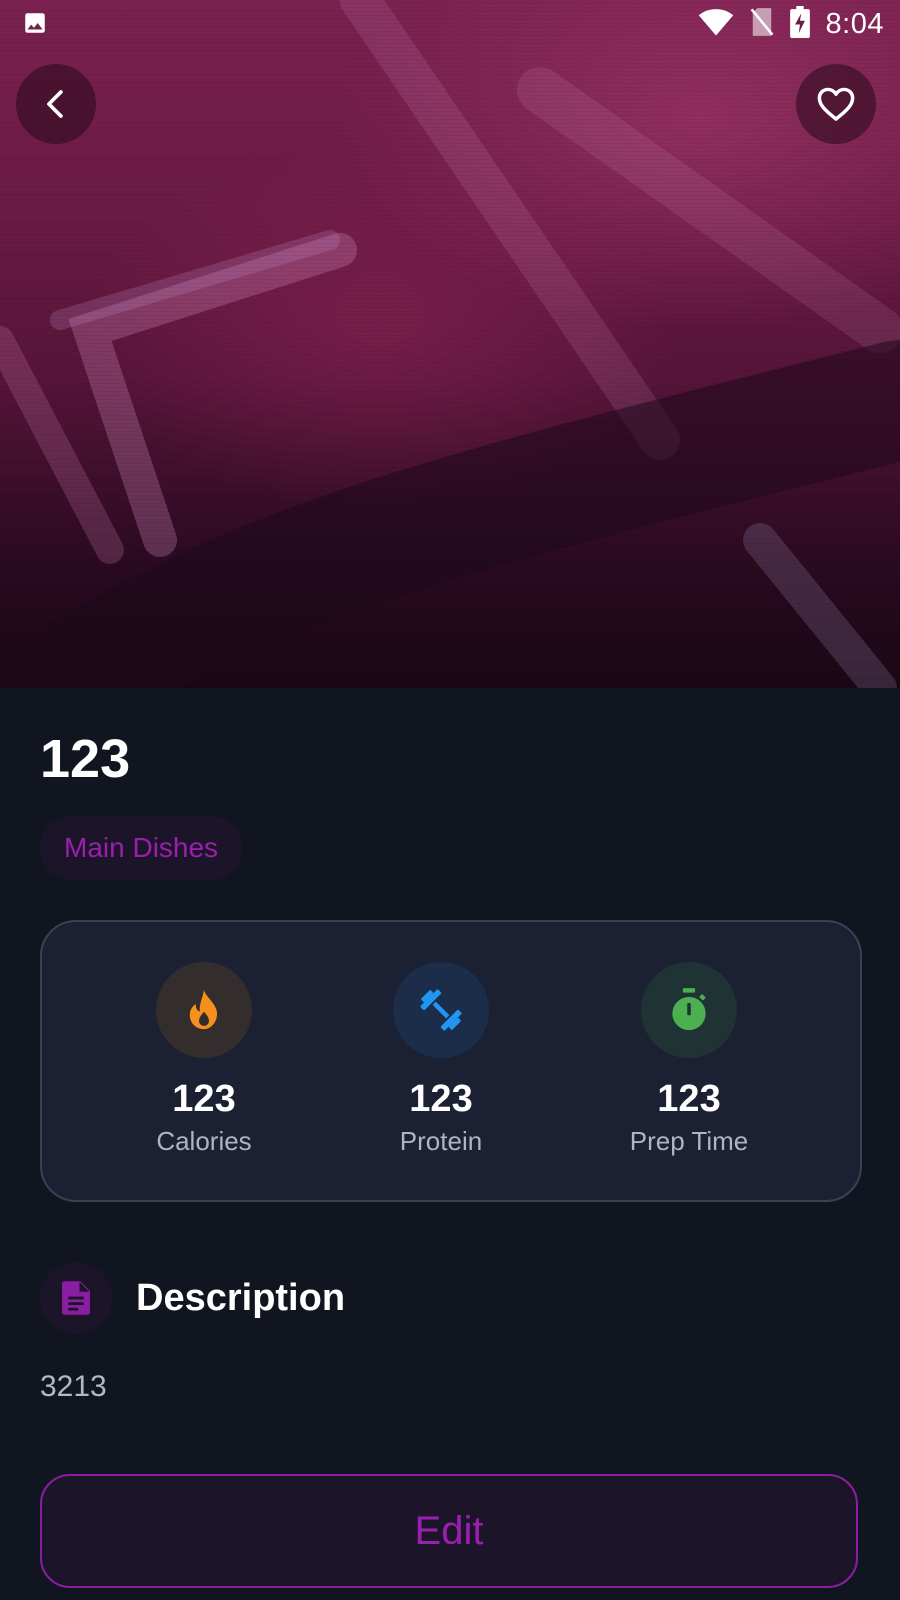 The height and width of the screenshot is (1600, 900). I want to click on description-text: 3213, so click(73, 1386).